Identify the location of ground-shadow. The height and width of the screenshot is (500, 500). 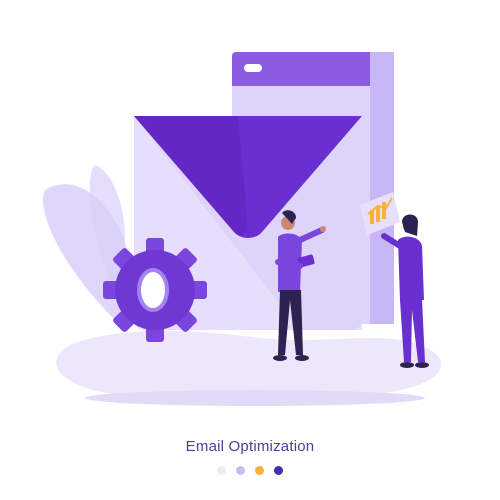
(255, 398).